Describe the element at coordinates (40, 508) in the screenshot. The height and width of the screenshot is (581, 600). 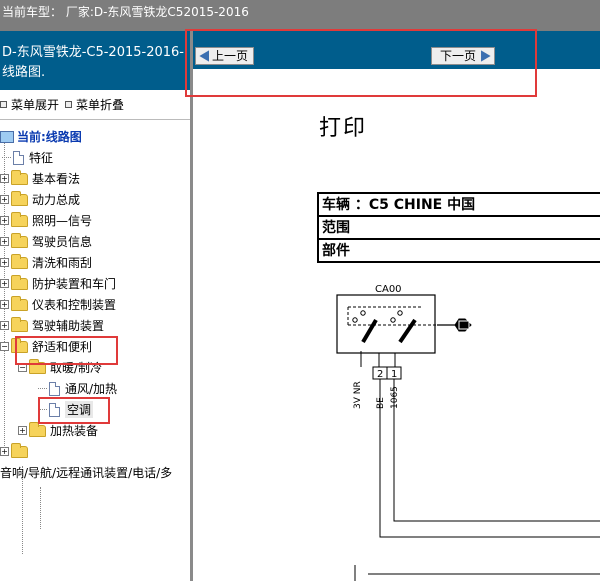
I see `tree-guide-line` at that location.